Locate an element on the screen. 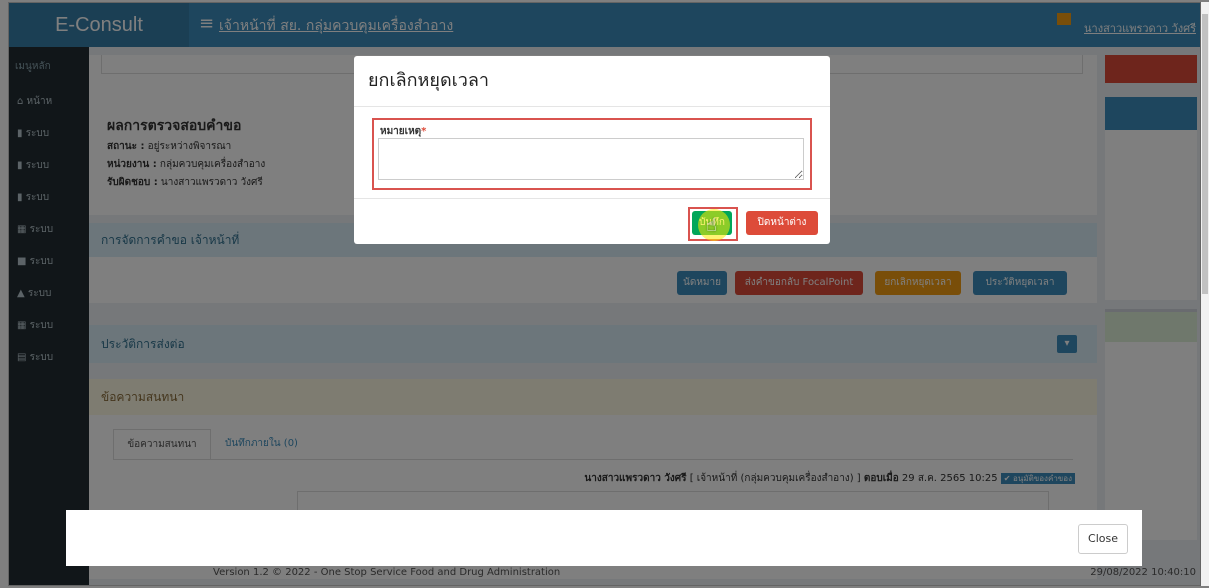 The height and width of the screenshot is (588, 1209). scrollbar is located at coordinates (1205, 294).